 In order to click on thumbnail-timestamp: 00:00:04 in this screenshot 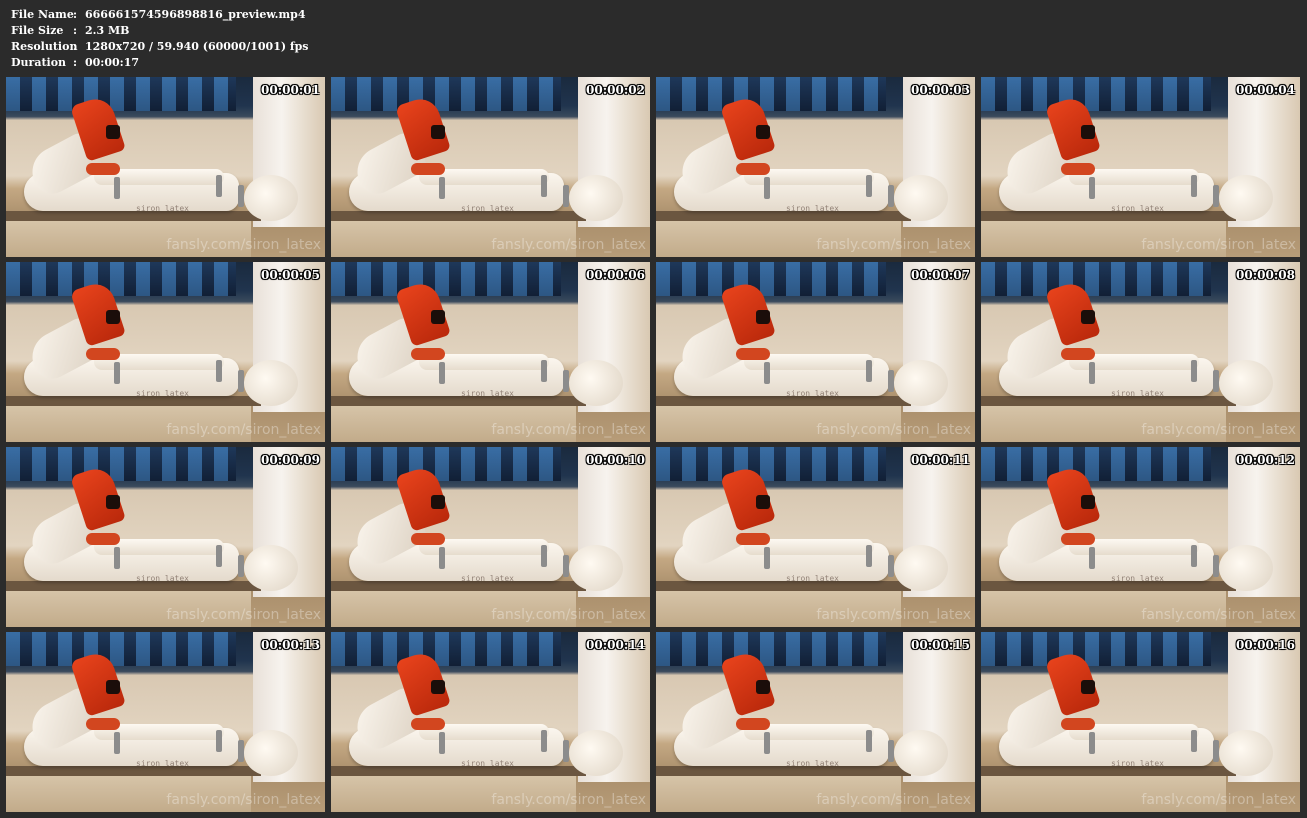, I will do `click(1265, 90)`.